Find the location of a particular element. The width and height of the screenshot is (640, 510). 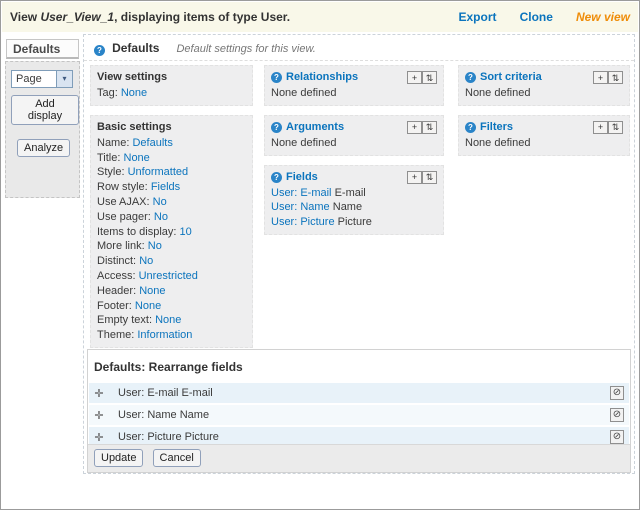

display-type-select: Page ▾ is located at coordinates (42, 79).